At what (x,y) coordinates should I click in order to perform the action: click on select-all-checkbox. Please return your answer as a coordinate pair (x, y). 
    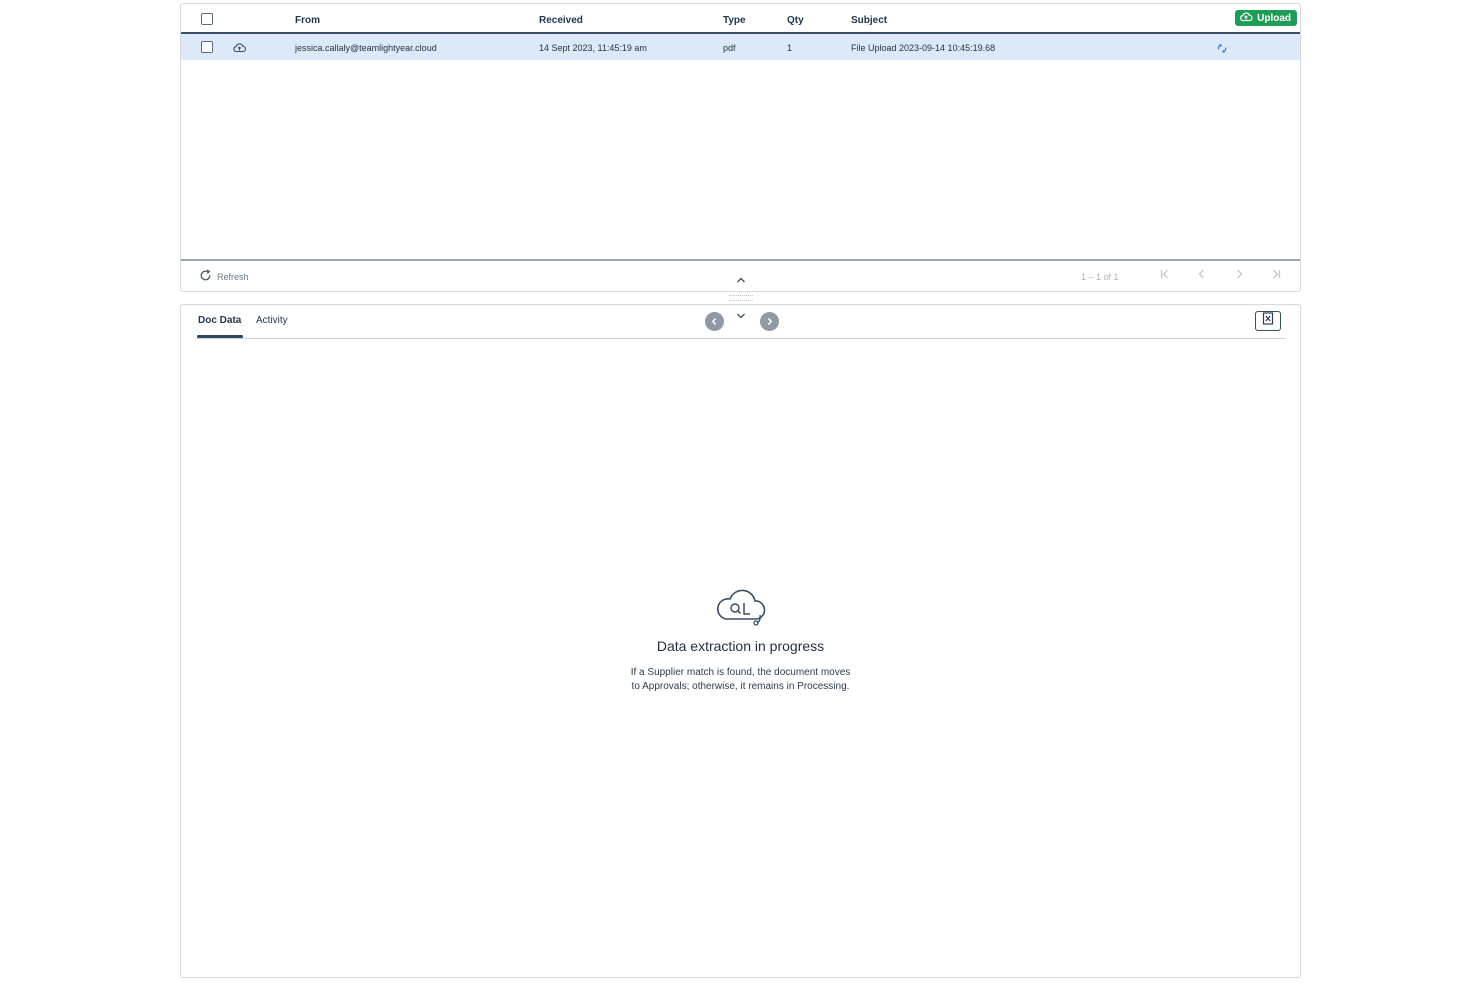
    Looking at the image, I should click on (207, 19).